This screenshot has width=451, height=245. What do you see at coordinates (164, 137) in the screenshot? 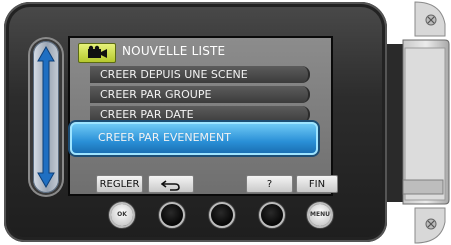
I see `menu-item-label: CREER PAR EVENEMENT` at bounding box center [164, 137].